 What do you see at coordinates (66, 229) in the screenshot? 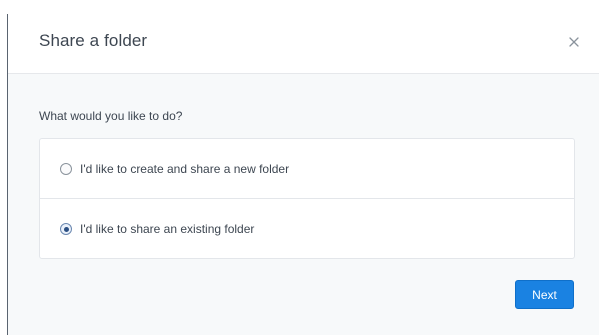
I see `radio-checked-icon` at bounding box center [66, 229].